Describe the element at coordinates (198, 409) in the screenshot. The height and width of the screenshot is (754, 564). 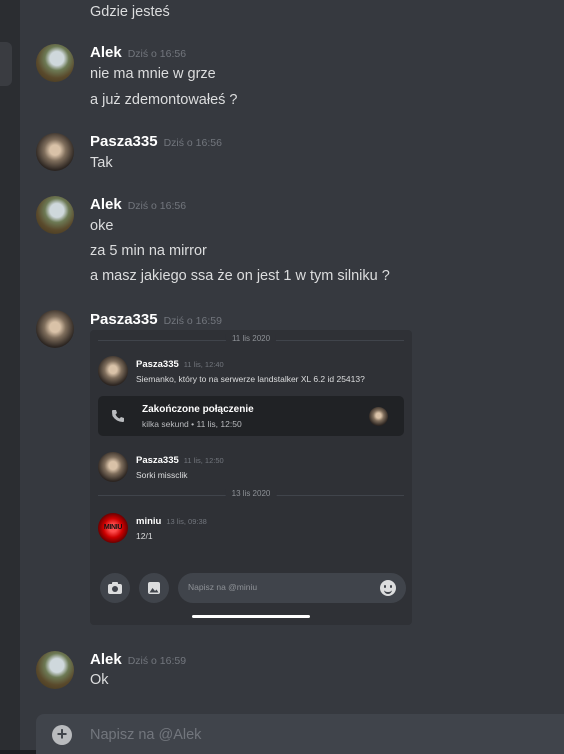
I see `call-title: Zakończone połączenie` at that location.